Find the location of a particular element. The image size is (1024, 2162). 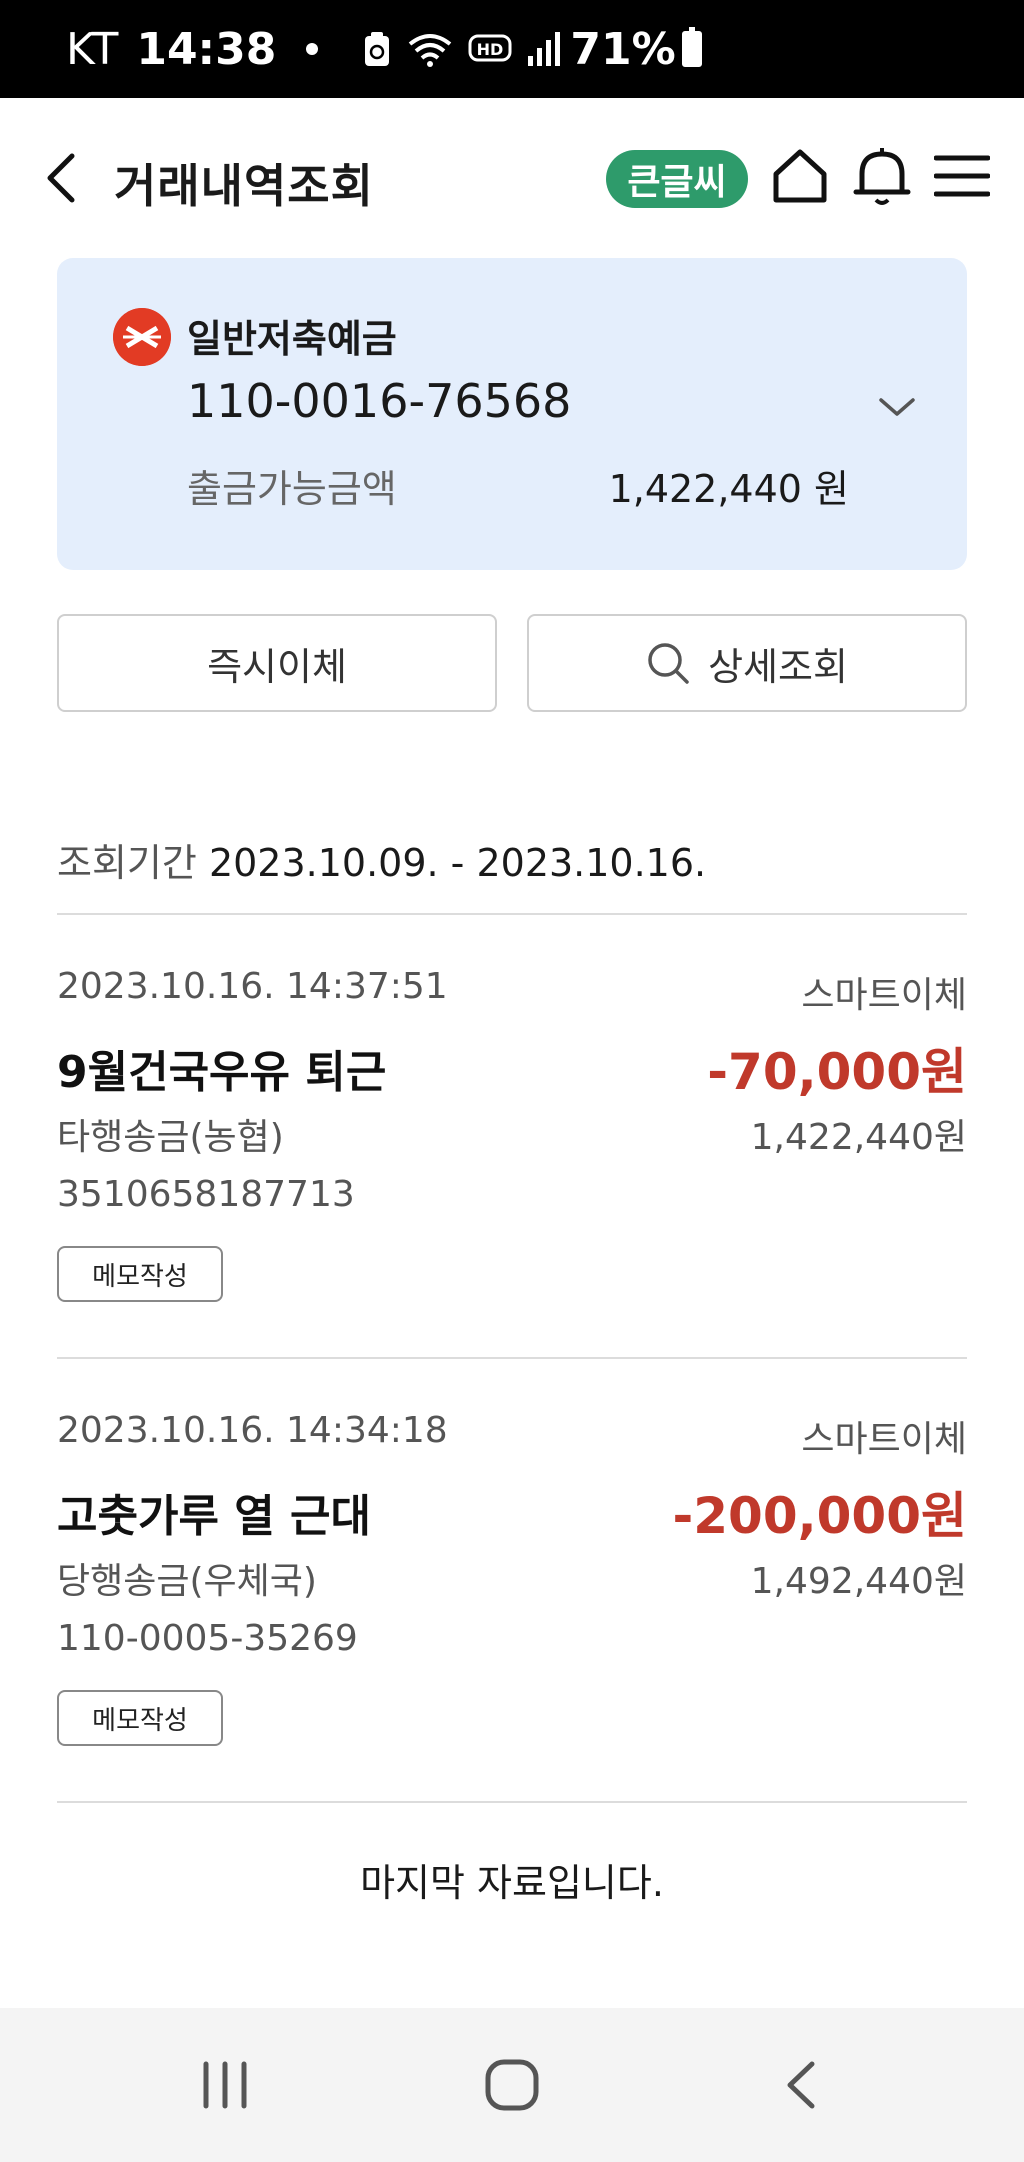

recycle-icon is located at coordinates (377, 49).